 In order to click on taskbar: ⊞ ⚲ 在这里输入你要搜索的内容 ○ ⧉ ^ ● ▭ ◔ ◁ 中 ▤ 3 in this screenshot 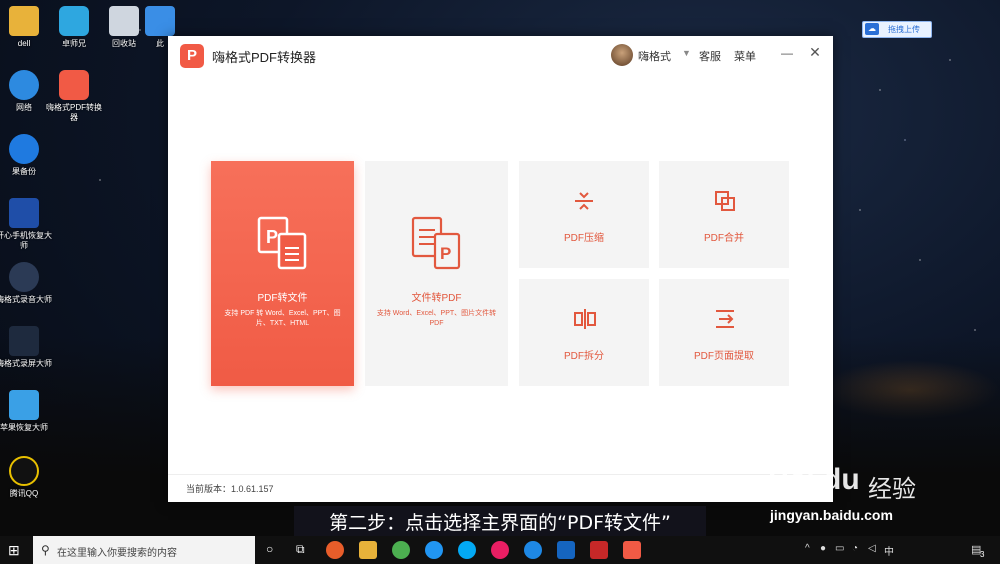, I will do `click(500, 550)`.